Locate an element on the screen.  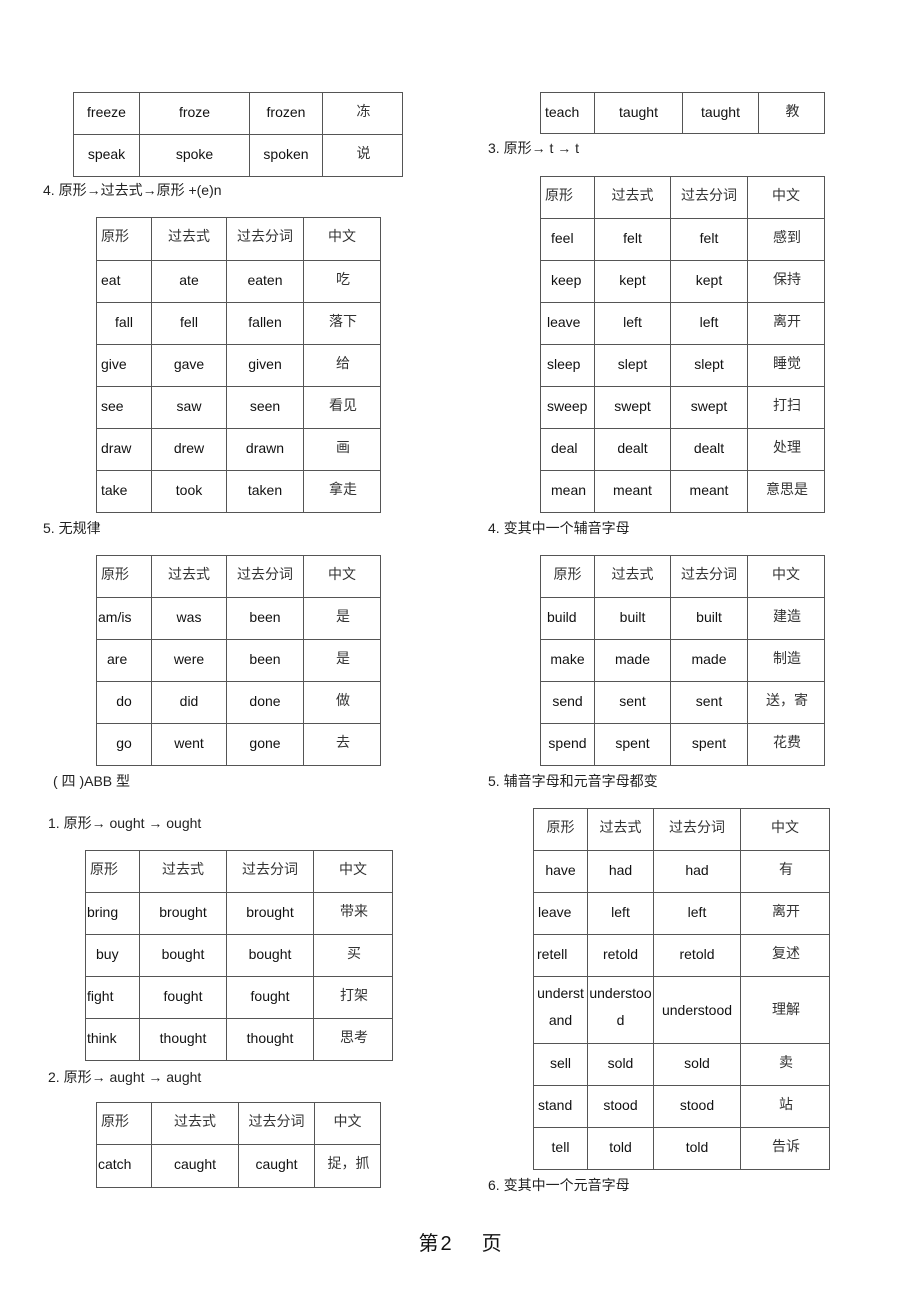
base-form: spend is located at coordinates (567, 744).